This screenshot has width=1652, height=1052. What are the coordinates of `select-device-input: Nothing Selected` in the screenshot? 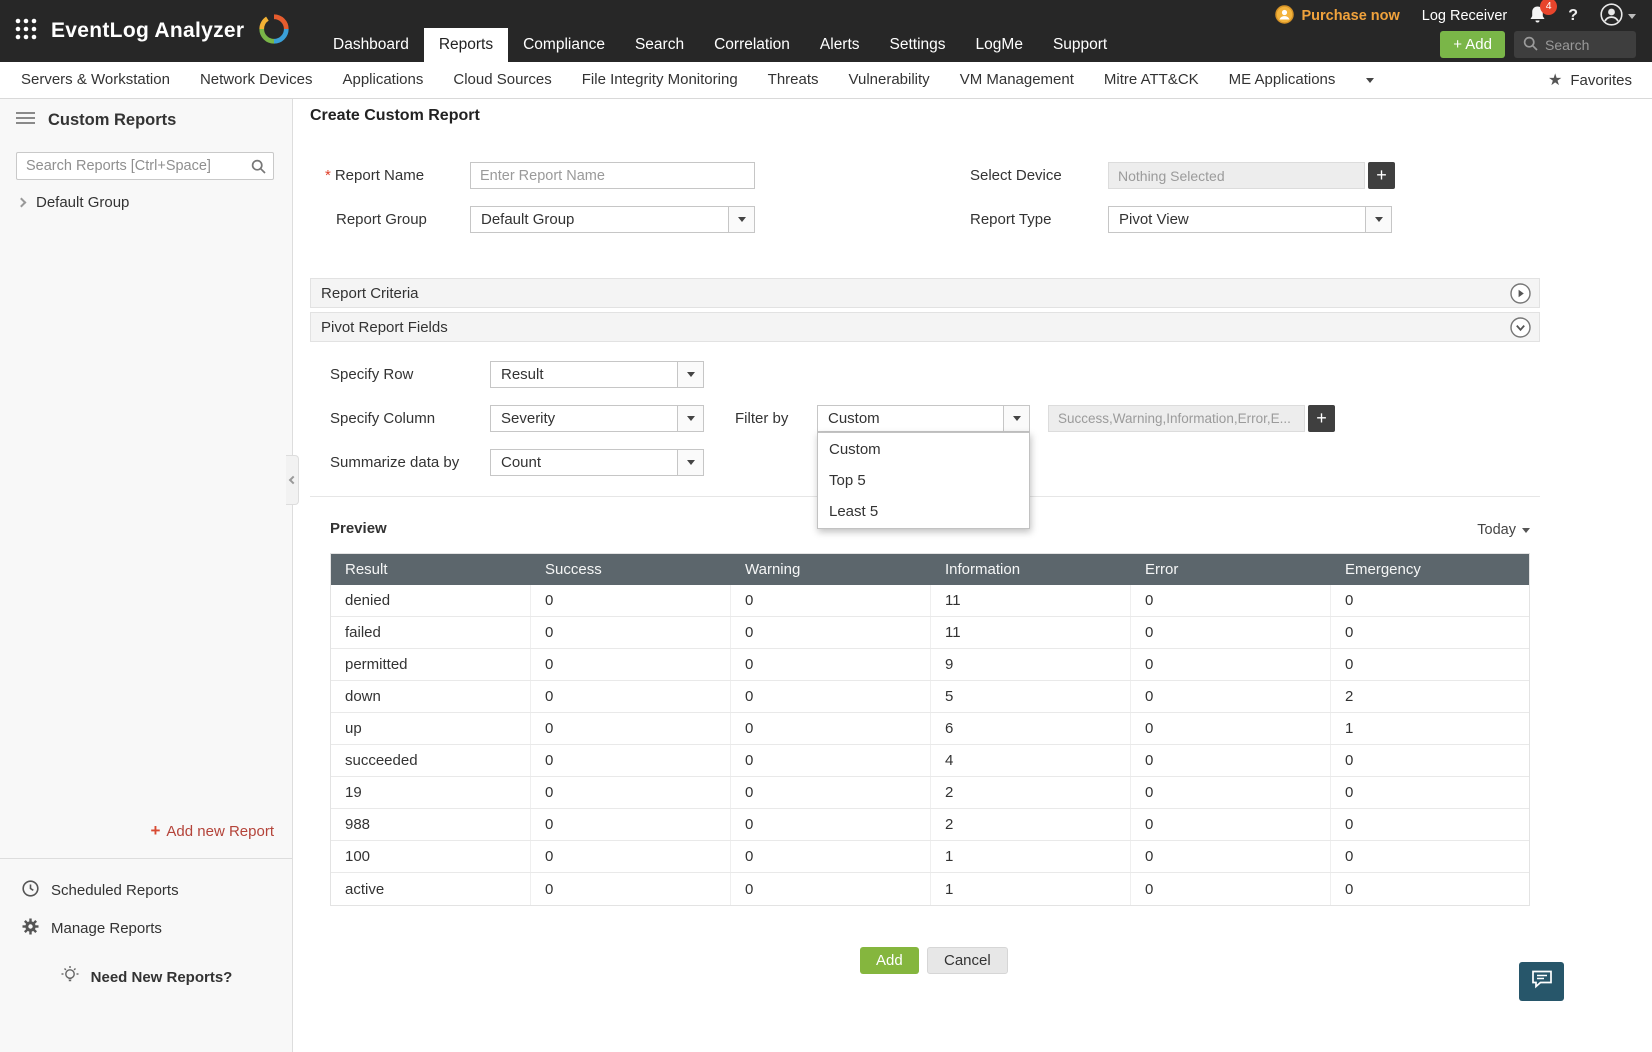 It's located at (1236, 175).